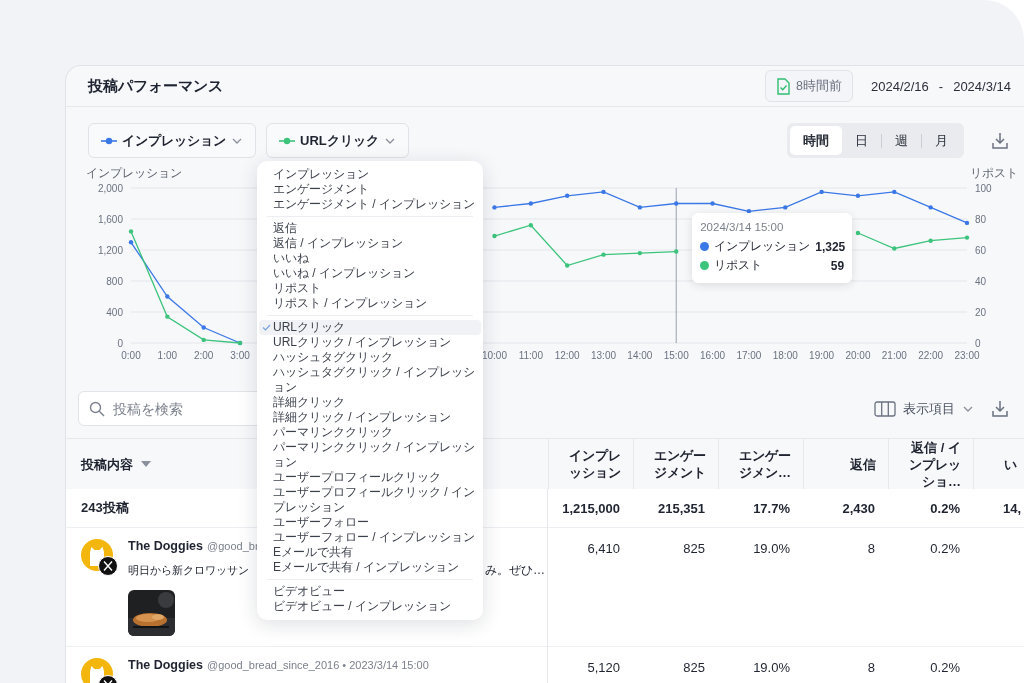  I want to click on axis-label: 11:00, so click(530, 355).